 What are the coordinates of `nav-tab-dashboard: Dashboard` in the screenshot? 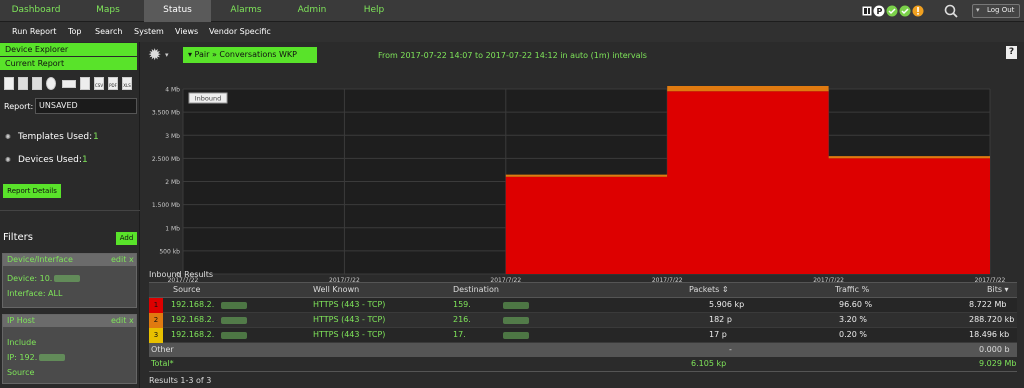 It's located at (36, 11).